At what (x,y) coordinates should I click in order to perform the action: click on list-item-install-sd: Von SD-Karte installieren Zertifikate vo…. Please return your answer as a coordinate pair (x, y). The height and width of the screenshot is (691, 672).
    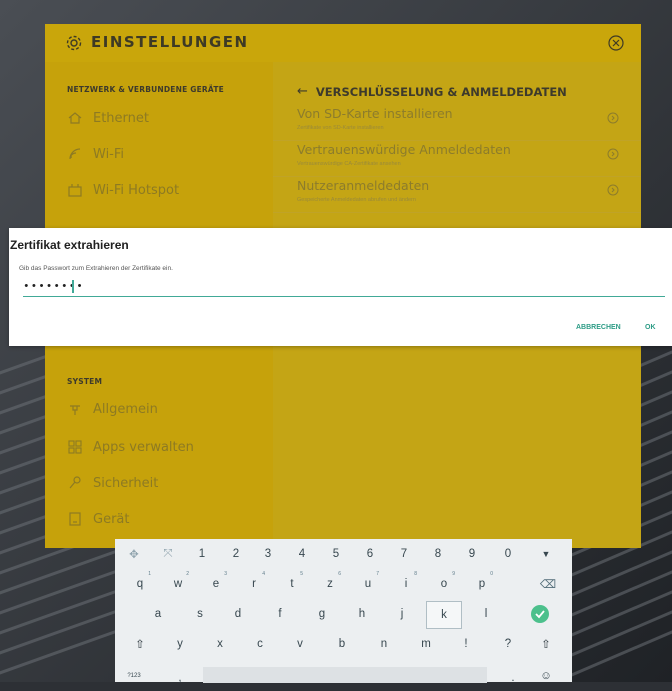
    Looking at the image, I should click on (457, 122).